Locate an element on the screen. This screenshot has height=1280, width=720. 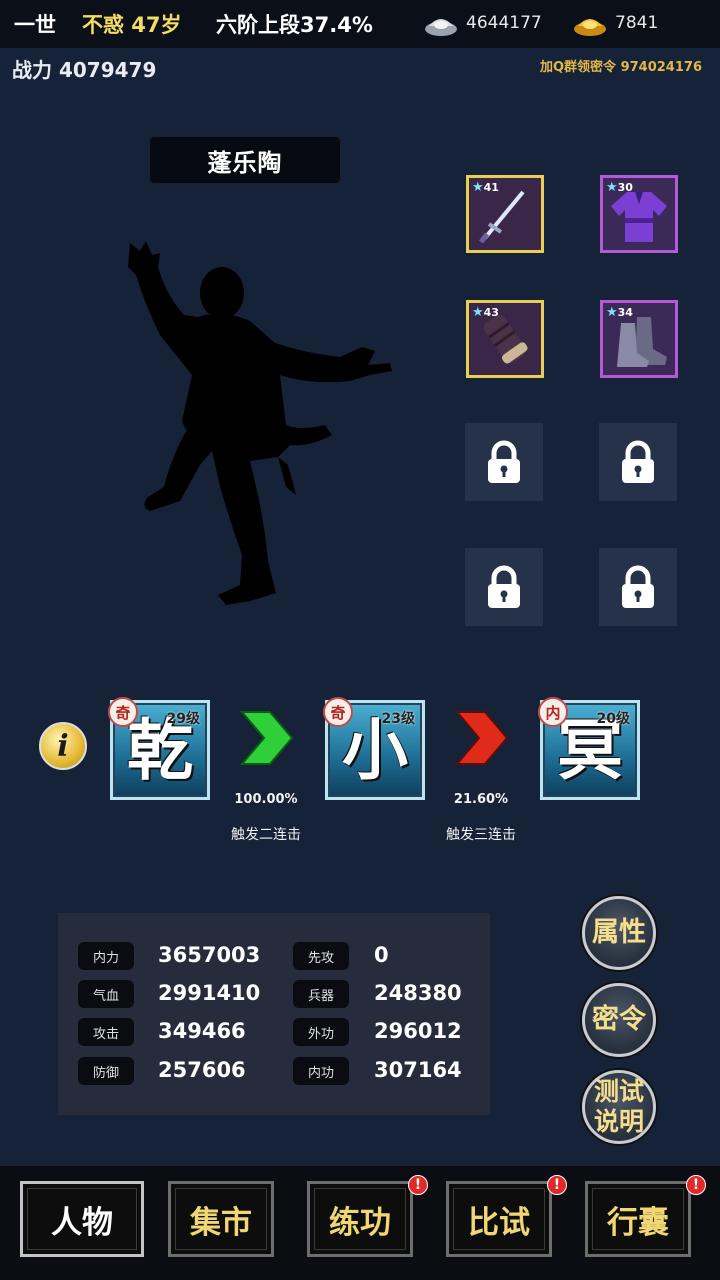
nav-tab-bag: 行囊 is located at coordinates (638, 1219).